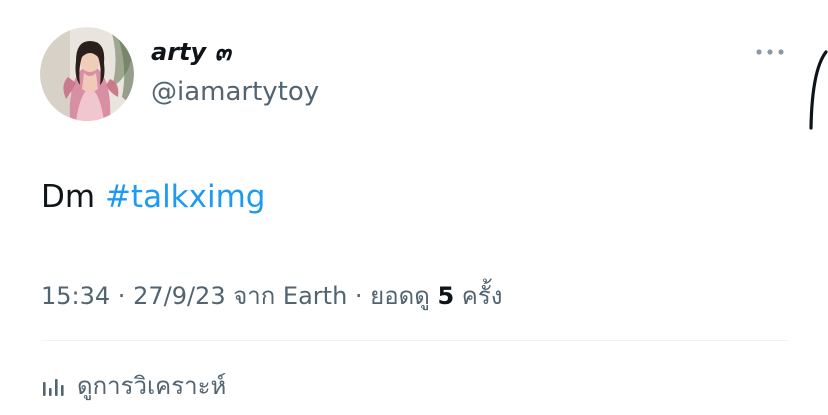 This screenshot has width=828, height=415. Describe the element at coordinates (75, 296) in the screenshot. I see `tweet-time: 15:34` at that location.